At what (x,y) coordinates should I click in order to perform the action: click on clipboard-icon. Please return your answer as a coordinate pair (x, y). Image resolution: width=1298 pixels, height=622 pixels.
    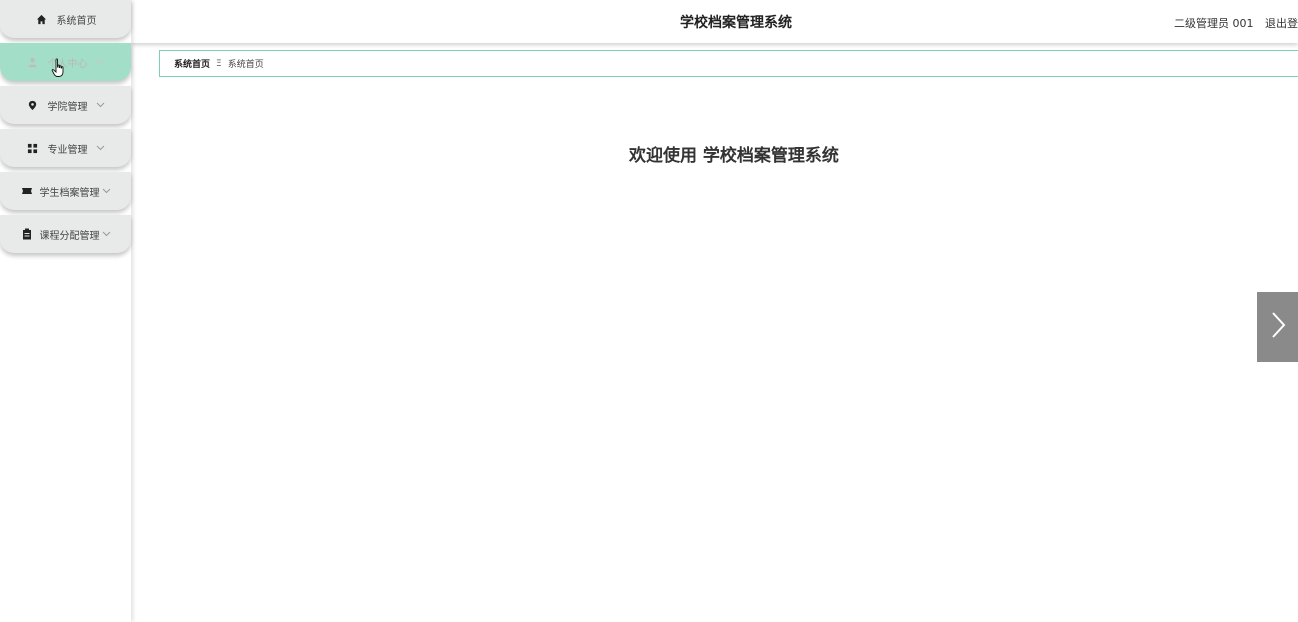
    Looking at the image, I should click on (27, 234).